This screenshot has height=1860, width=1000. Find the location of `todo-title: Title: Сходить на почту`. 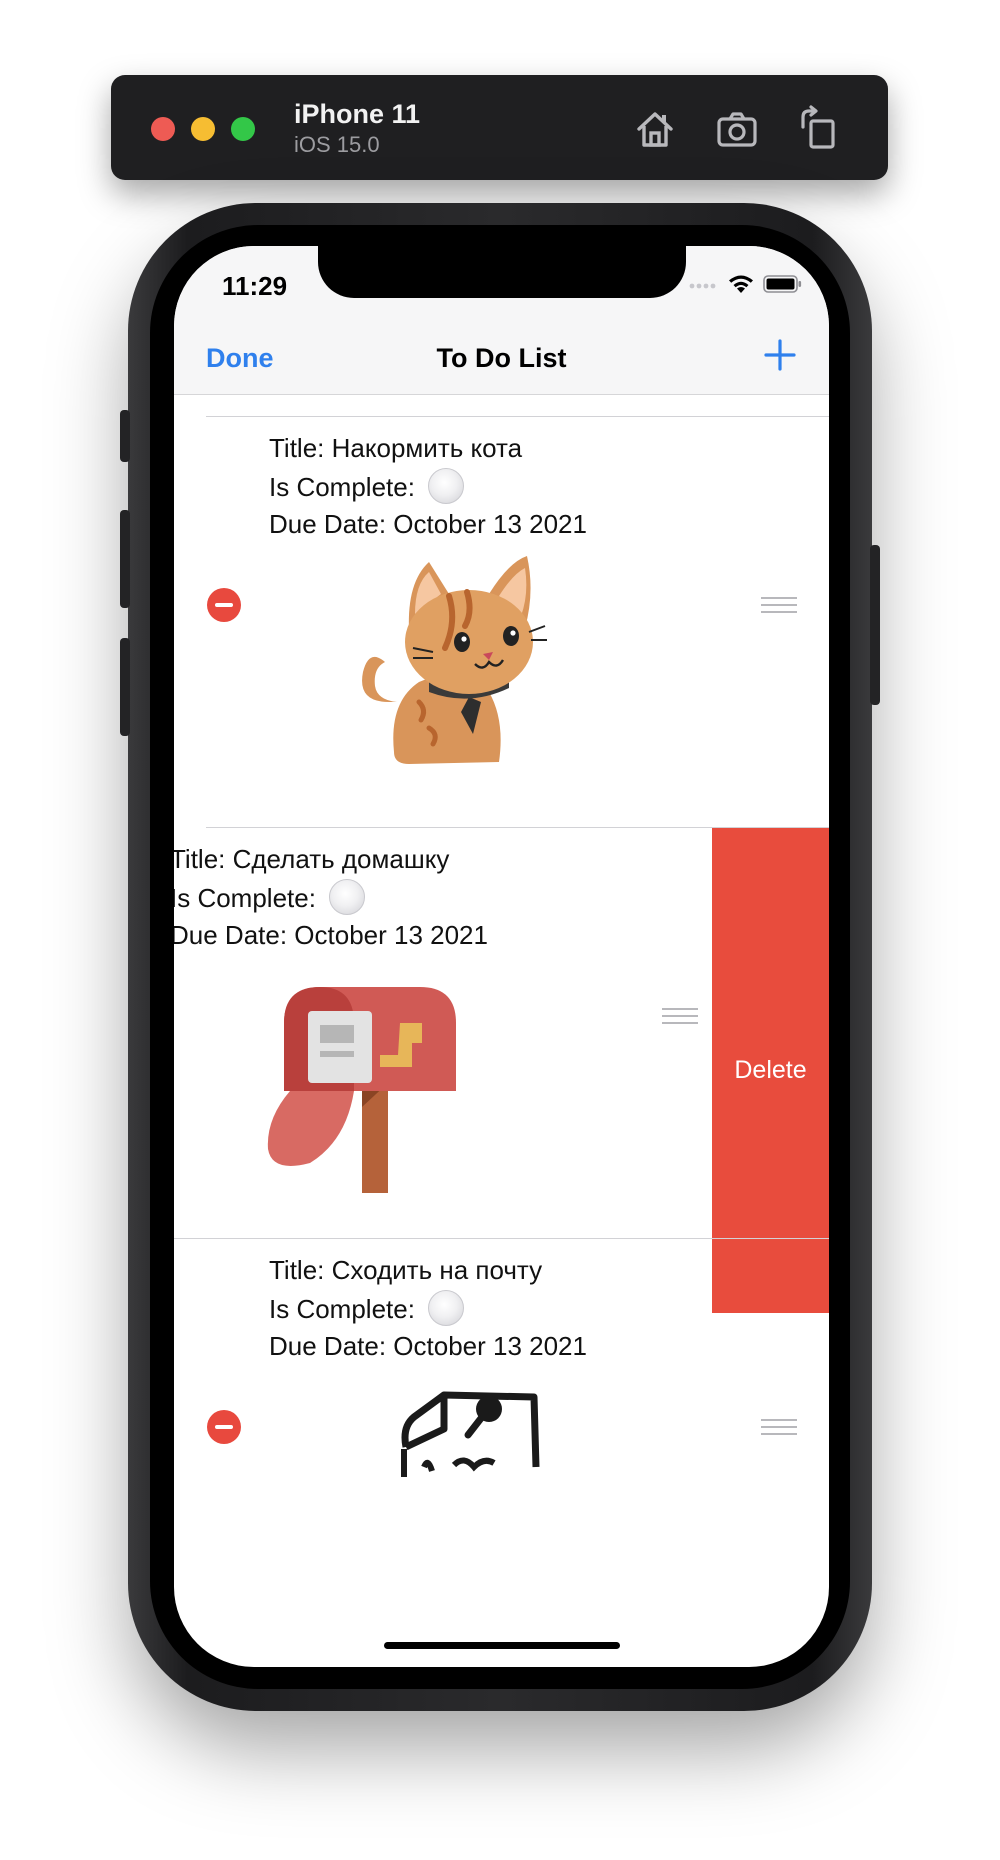

todo-title: Title: Сходить на почту is located at coordinates (406, 1270).